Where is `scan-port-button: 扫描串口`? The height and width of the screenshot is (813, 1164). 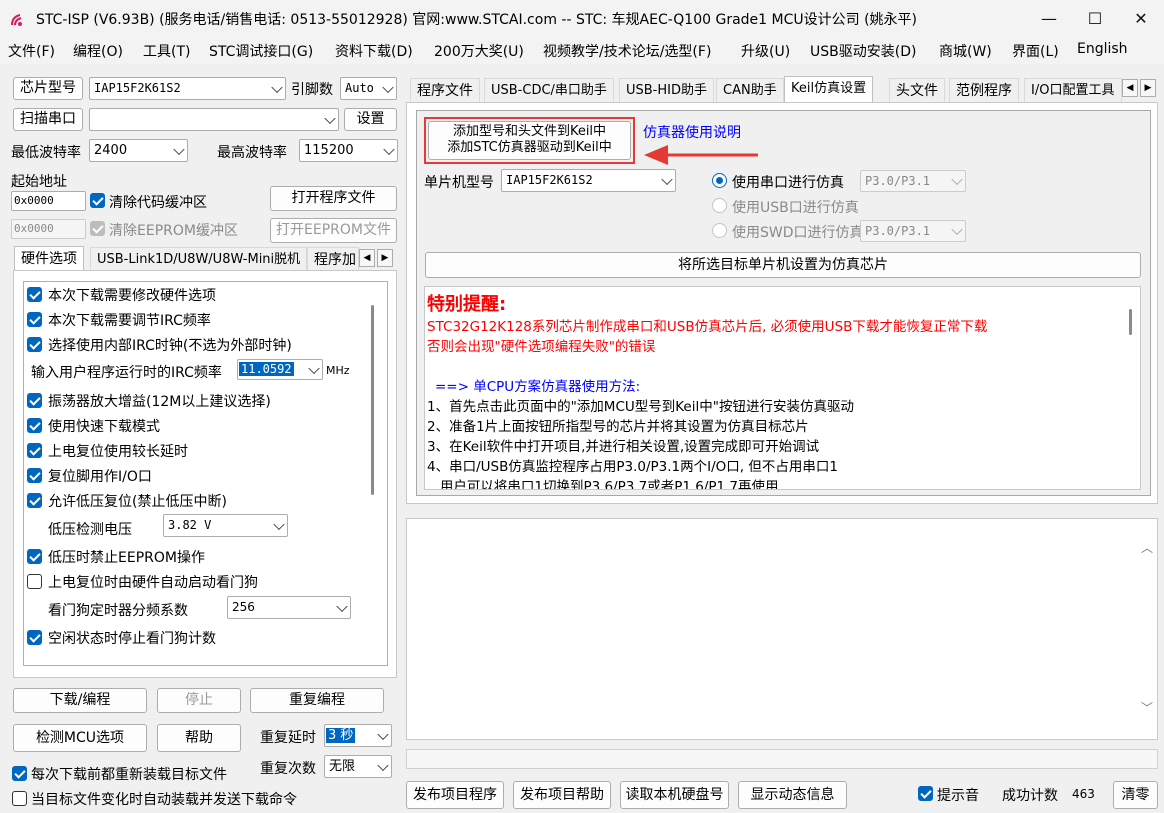 scan-port-button: 扫描串口 is located at coordinates (48, 119).